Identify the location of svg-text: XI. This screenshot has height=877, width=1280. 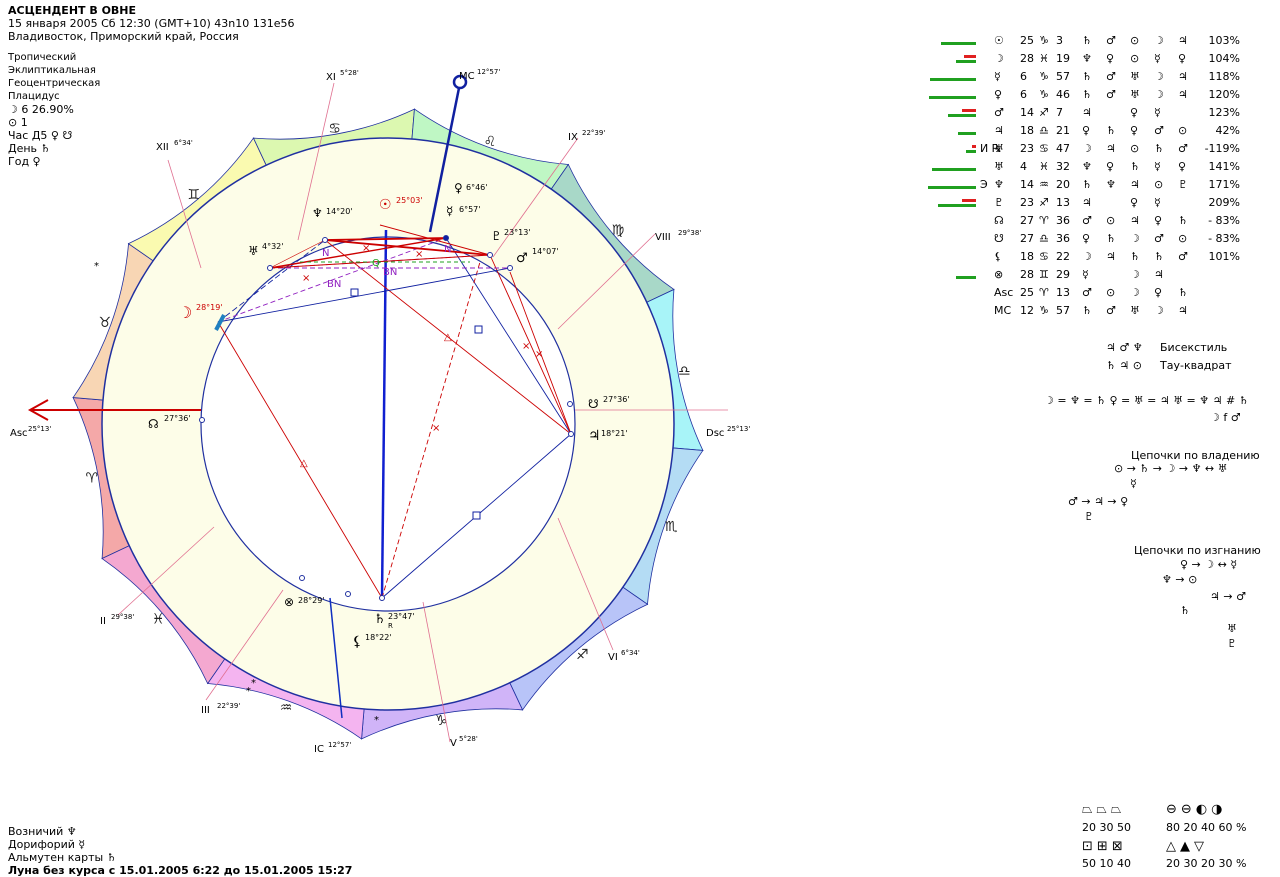
(331, 77).